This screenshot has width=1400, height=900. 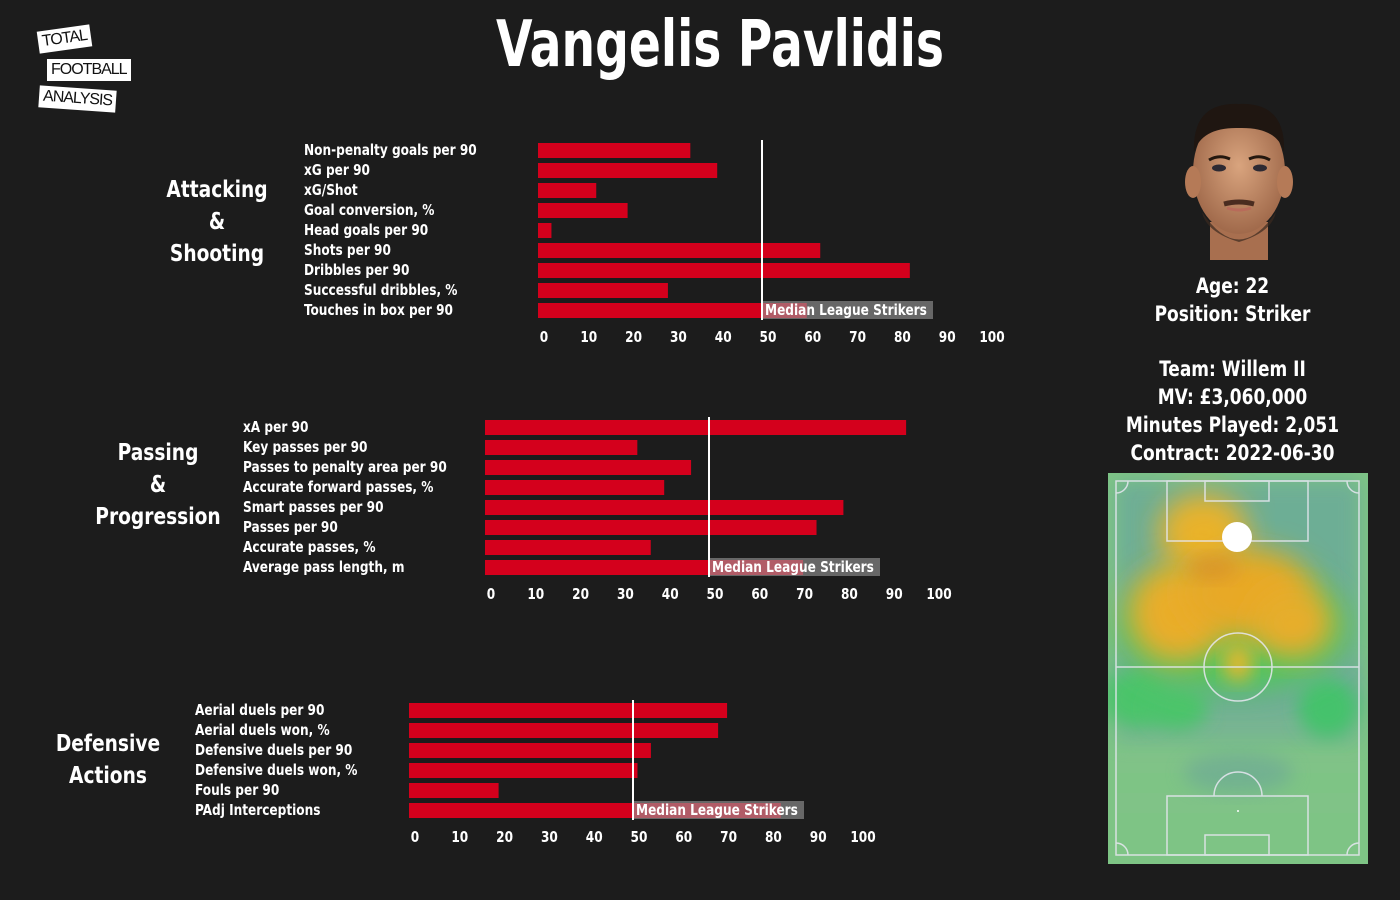 What do you see at coordinates (237, 790) in the screenshot?
I see `bar-category-label: Fouls per 90` at bounding box center [237, 790].